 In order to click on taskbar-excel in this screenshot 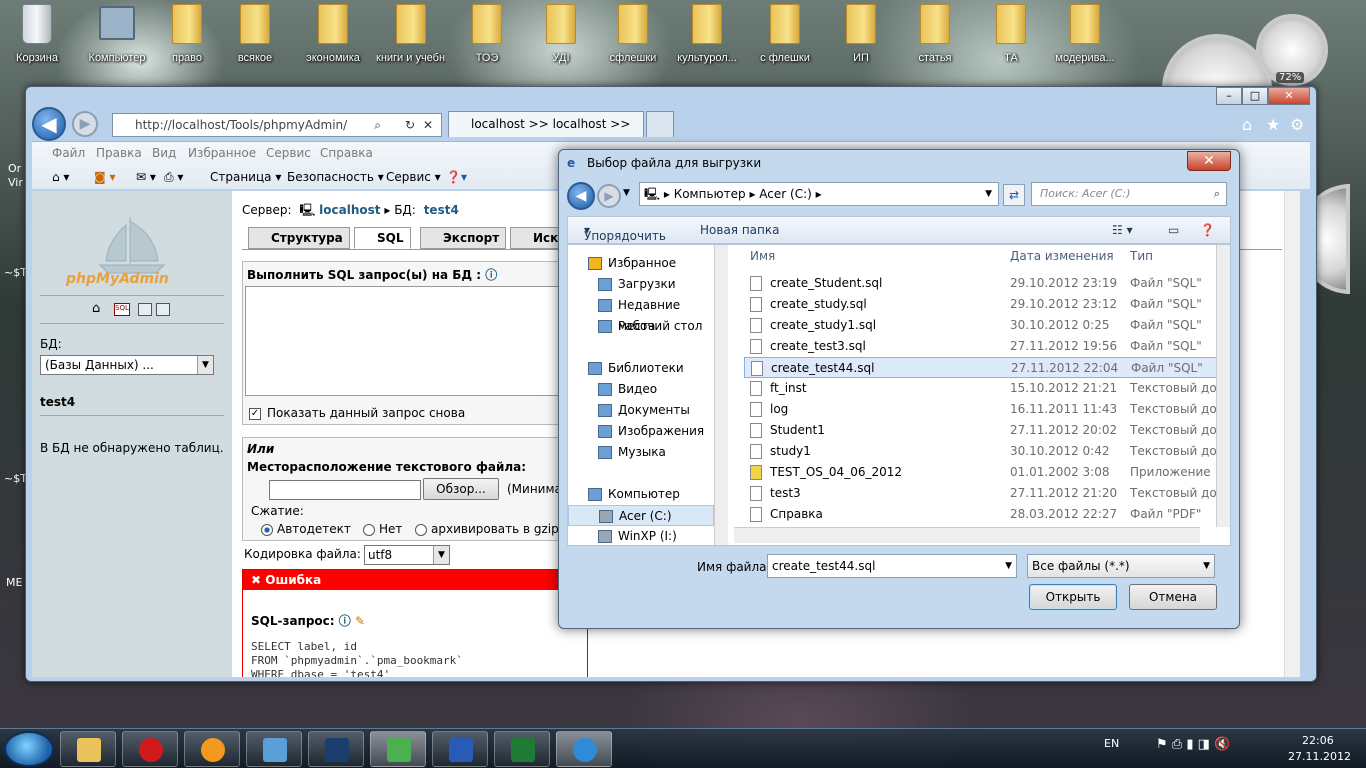, I will do `click(522, 749)`.